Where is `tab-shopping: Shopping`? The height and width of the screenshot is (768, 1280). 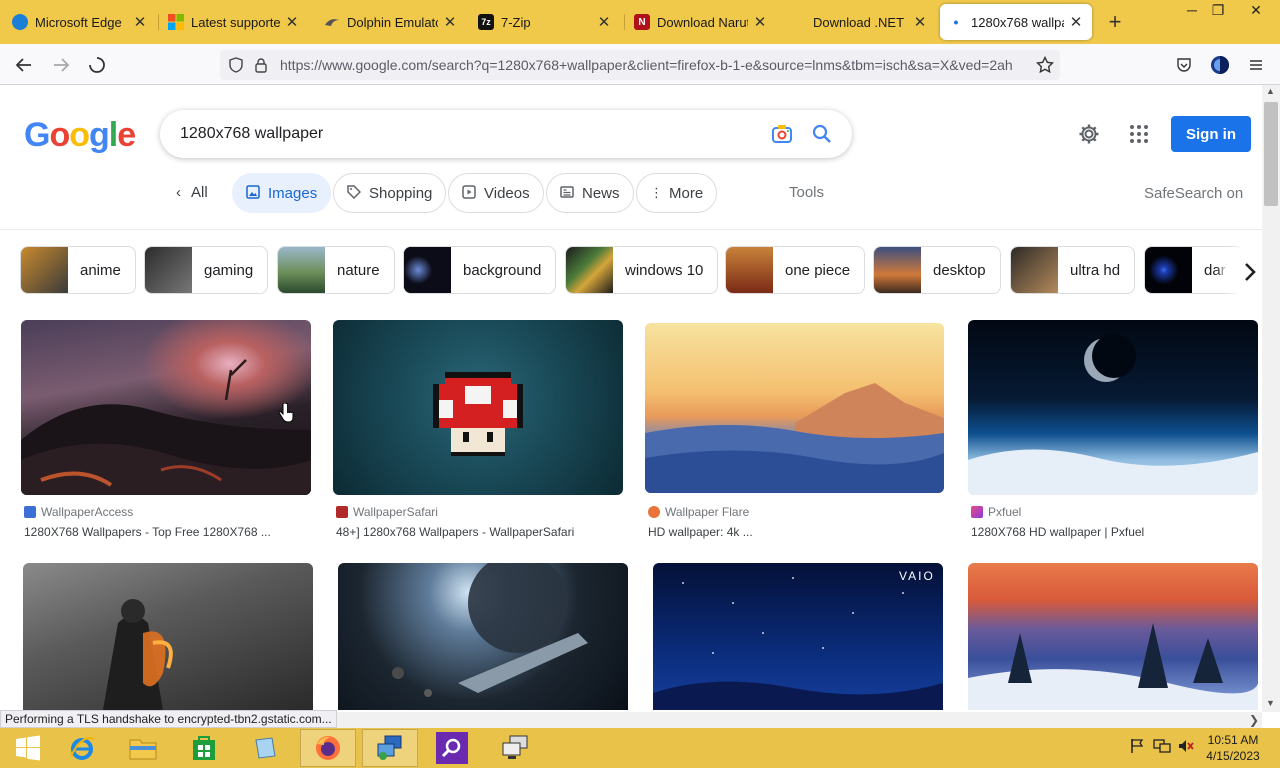
tab-shopping: Shopping is located at coordinates (390, 193).